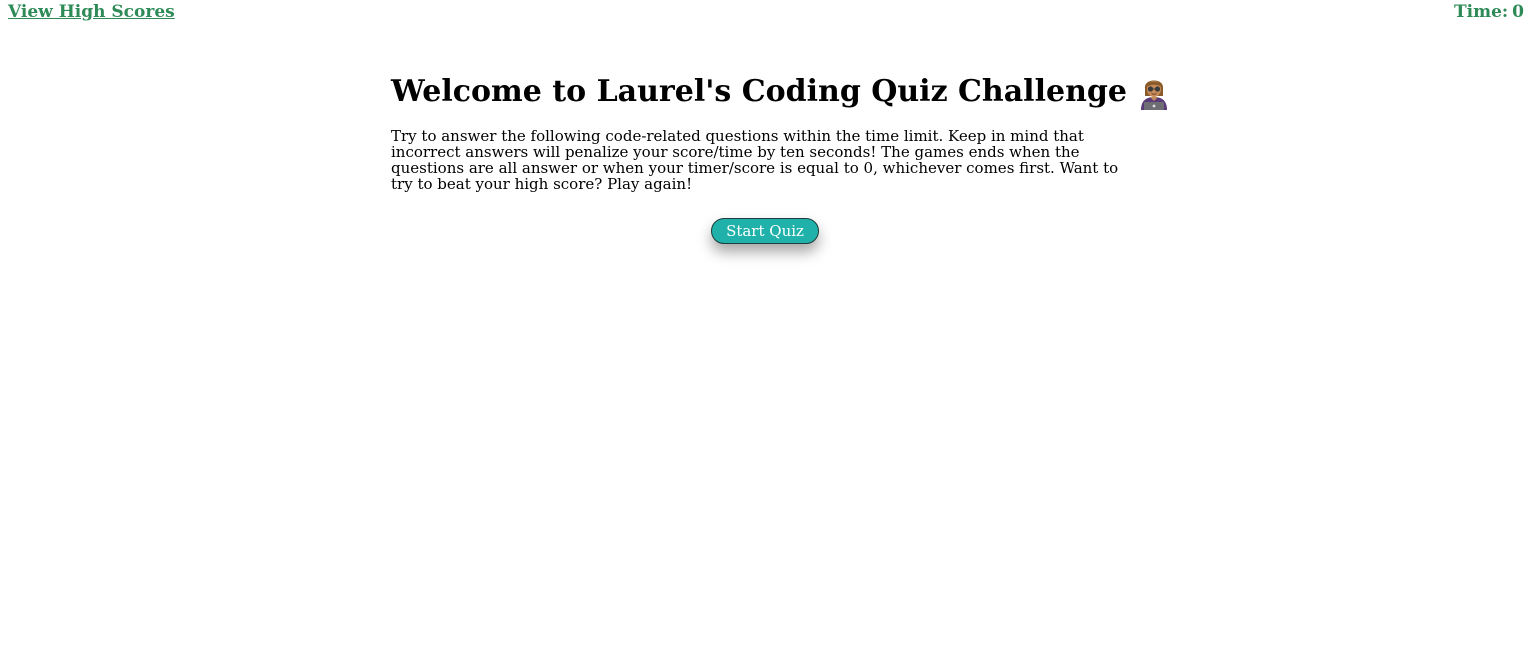 This screenshot has width=1530, height=662. I want to click on start-quiz-button: Start Quiz, so click(765, 231).